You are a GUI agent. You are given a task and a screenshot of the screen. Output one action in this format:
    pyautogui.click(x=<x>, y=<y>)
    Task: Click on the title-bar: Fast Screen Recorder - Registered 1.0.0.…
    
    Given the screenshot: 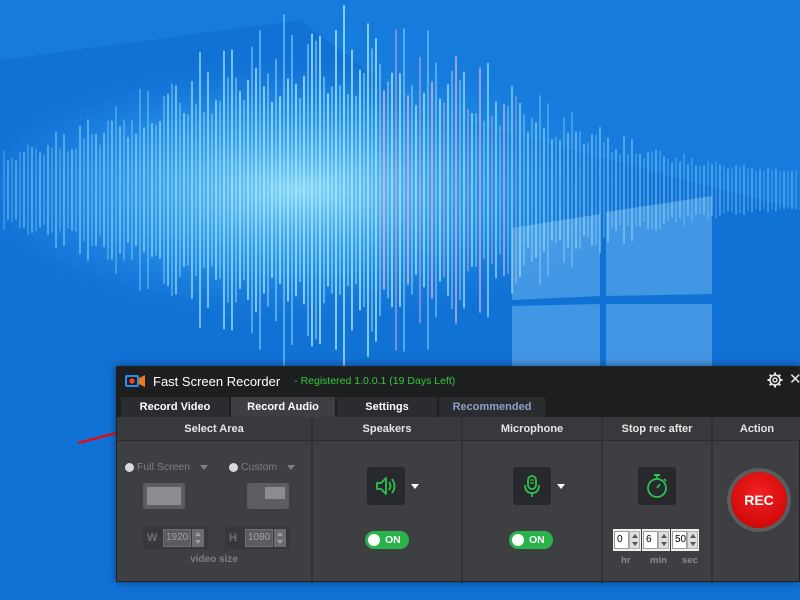 What is the action you would take?
    pyautogui.click(x=458, y=381)
    